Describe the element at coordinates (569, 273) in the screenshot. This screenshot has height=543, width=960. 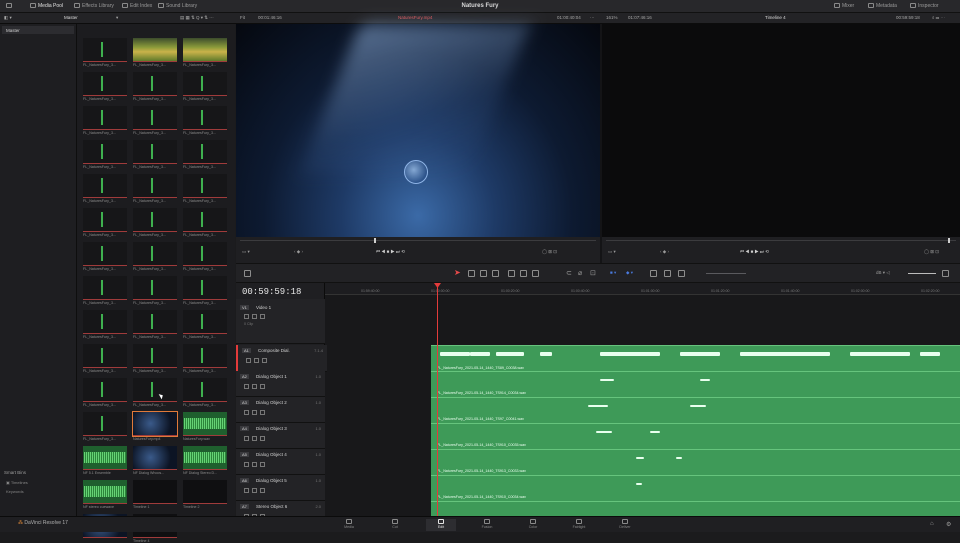
I see `snapping-icon: ⊂` at that location.